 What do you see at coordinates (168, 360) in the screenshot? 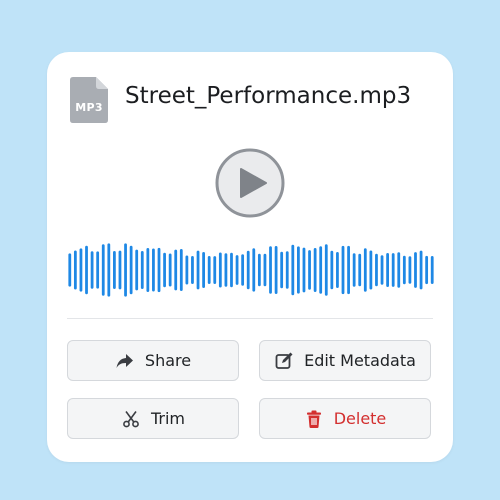
I see `share-label: Share` at bounding box center [168, 360].